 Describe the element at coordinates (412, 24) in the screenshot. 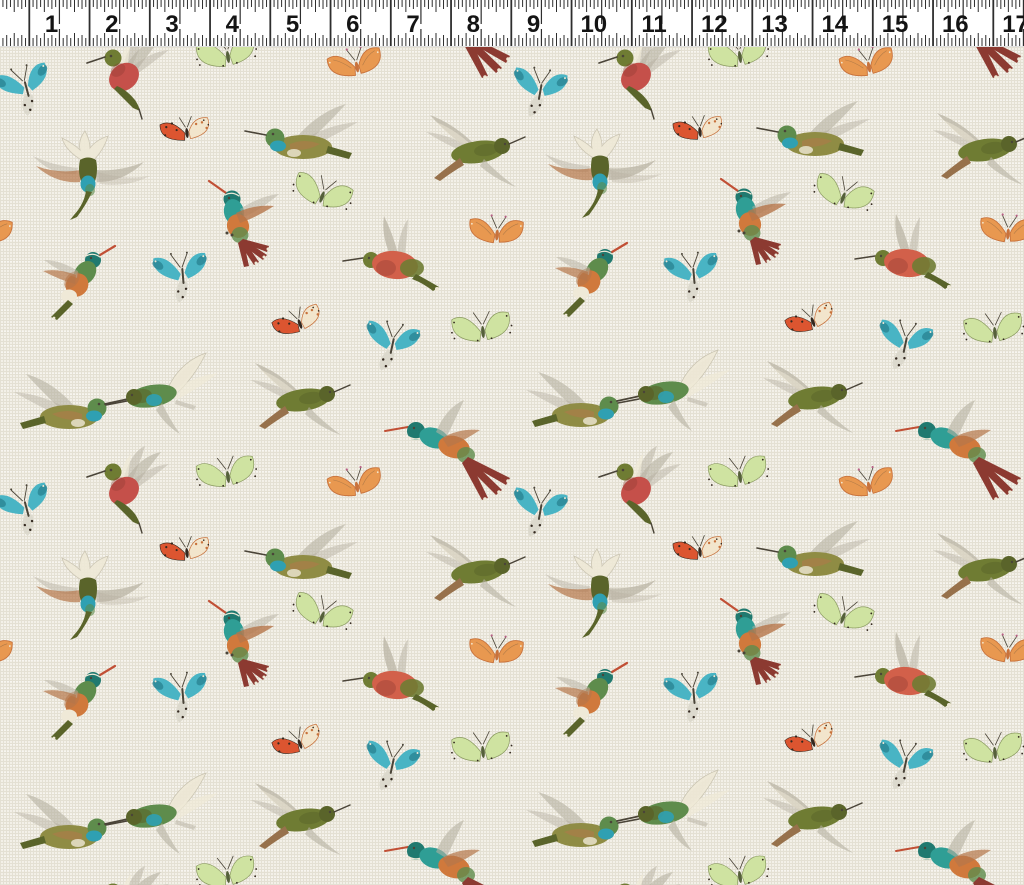

I see `ruler-number: 7` at that location.